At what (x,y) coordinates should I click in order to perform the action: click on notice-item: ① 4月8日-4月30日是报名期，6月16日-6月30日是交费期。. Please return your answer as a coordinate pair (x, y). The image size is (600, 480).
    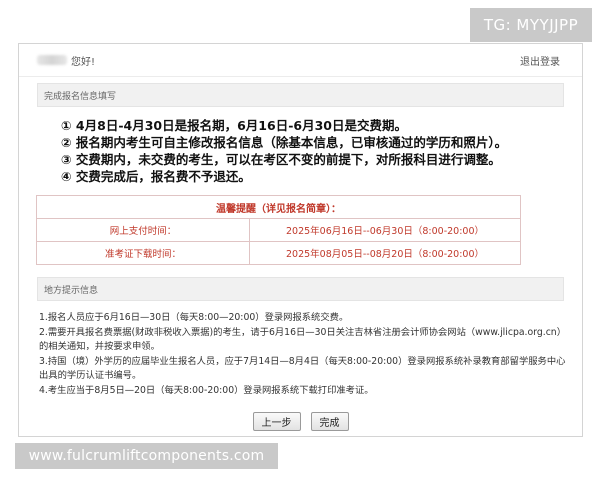
    Looking at the image, I should click on (234, 125).